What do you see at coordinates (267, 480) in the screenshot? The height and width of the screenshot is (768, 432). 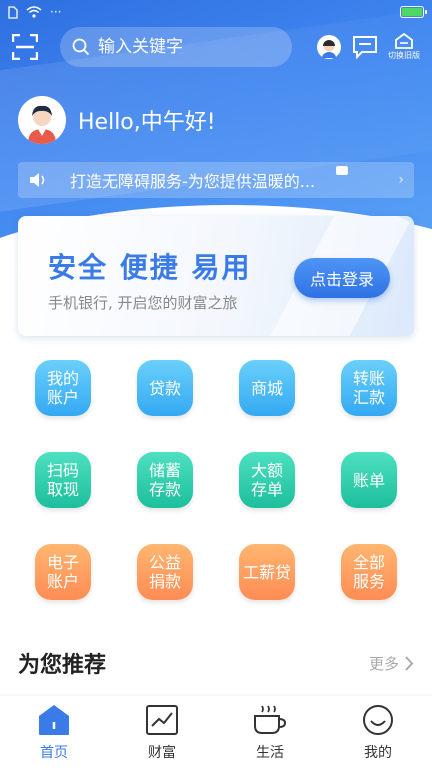 I see `service-large-deposit: 大额存单` at bounding box center [267, 480].